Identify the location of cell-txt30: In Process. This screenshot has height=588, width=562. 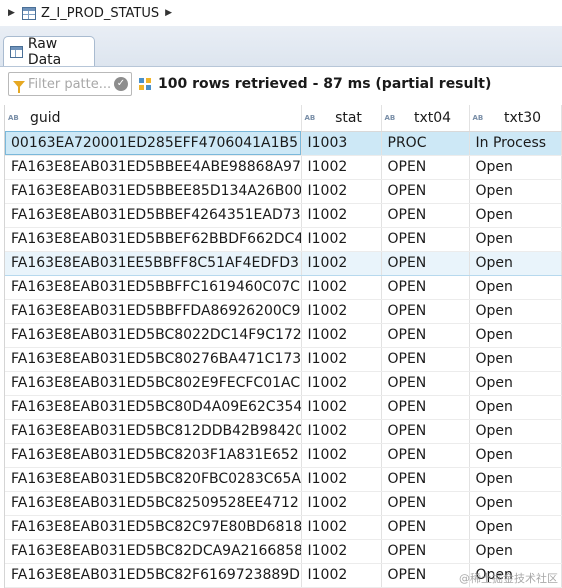
(515, 143).